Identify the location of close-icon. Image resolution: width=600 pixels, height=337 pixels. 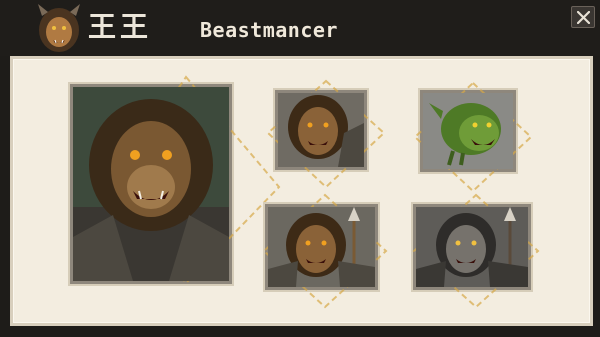
(583, 17).